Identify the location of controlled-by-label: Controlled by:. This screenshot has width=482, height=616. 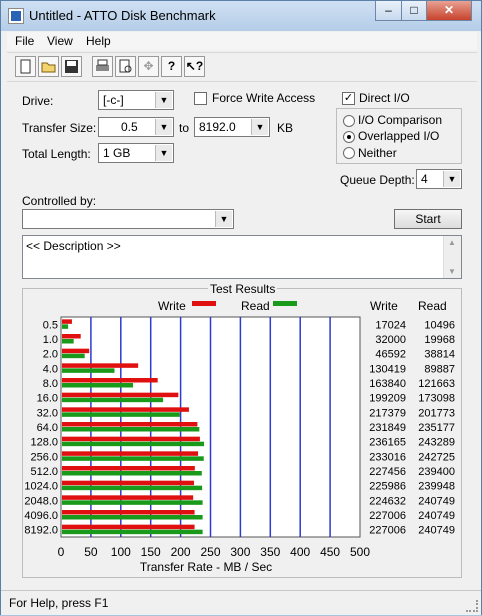
(59, 201).